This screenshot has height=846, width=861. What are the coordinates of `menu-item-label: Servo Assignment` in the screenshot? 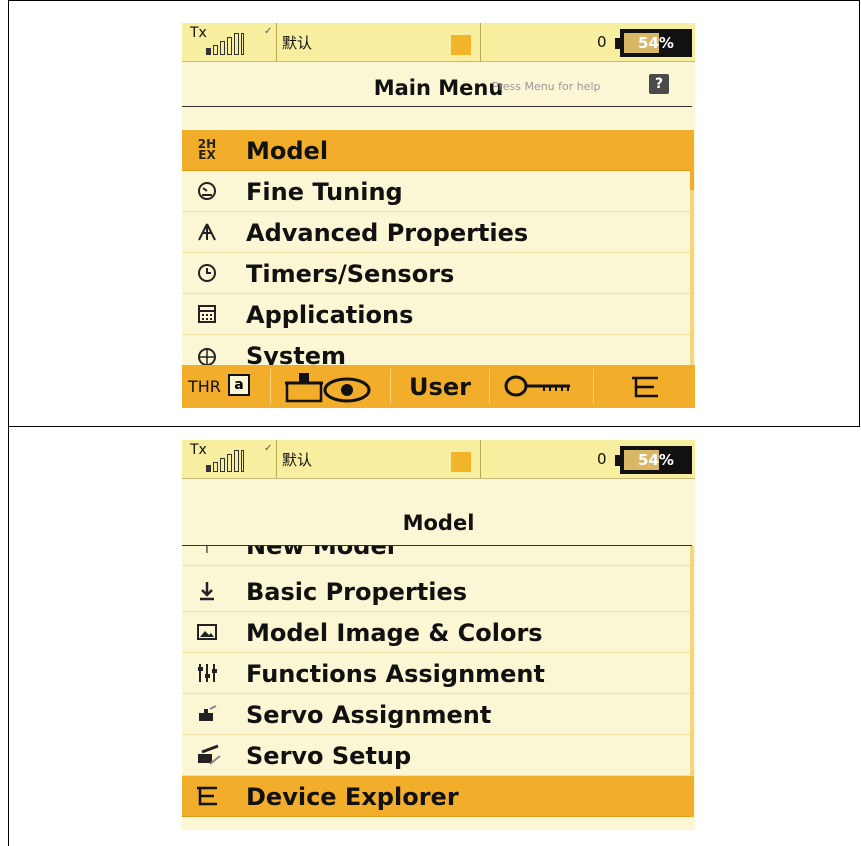 It's located at (369, 715).